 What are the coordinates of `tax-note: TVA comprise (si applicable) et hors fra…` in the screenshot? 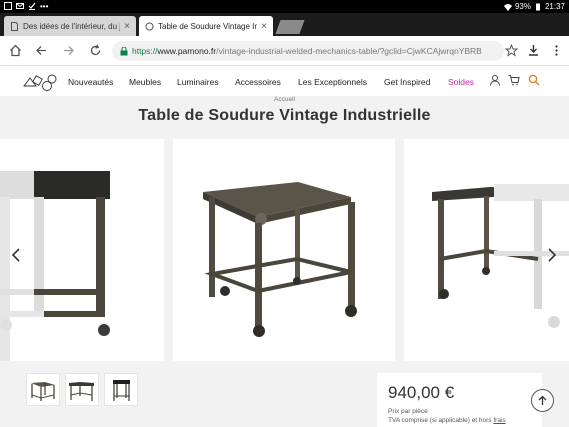 It's located at (447, 420).